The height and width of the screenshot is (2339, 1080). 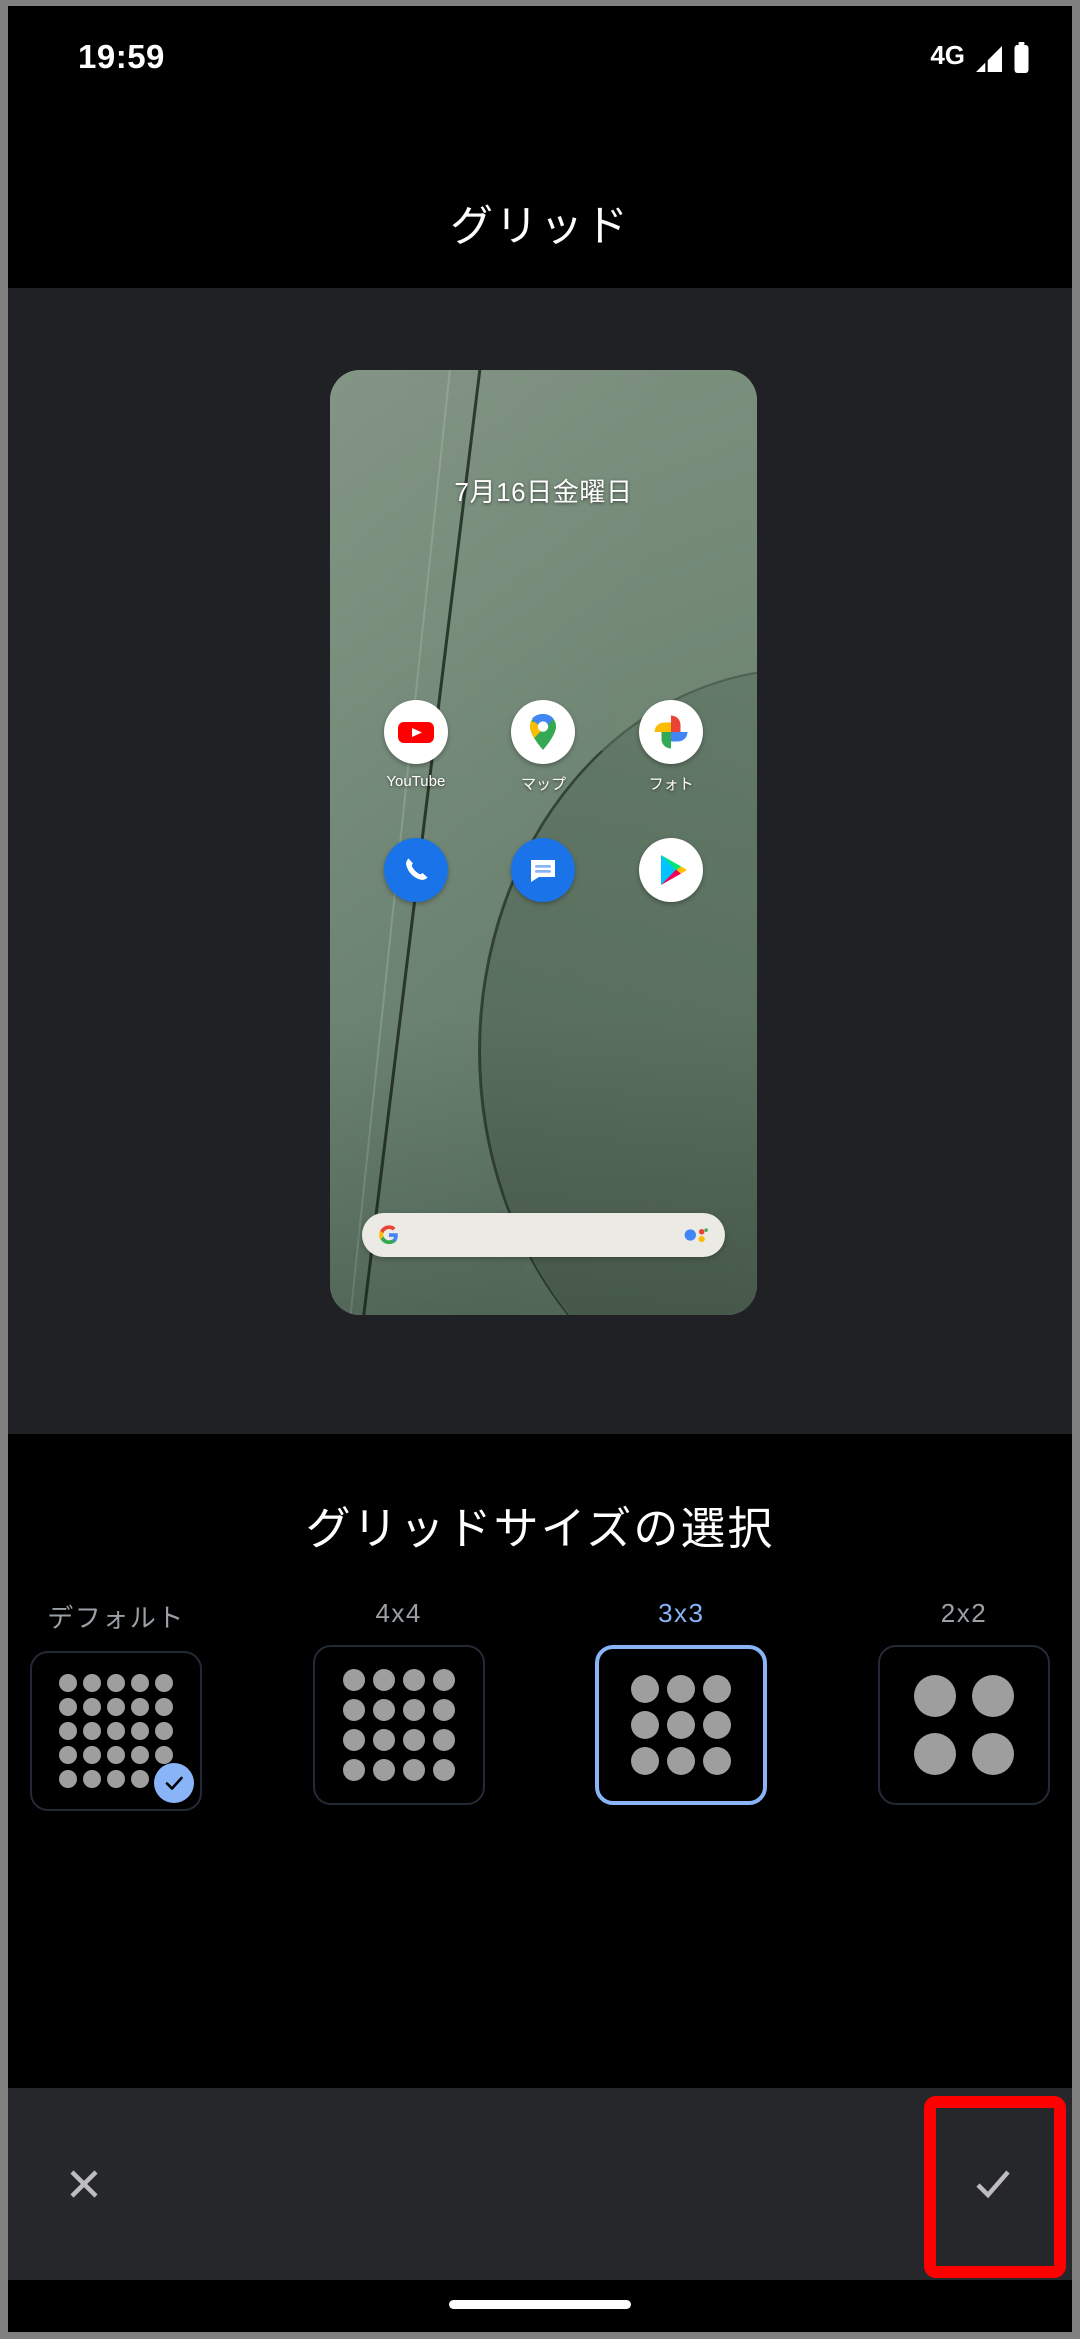 I want to click on confirm-button, so click(x=992, y=2184).